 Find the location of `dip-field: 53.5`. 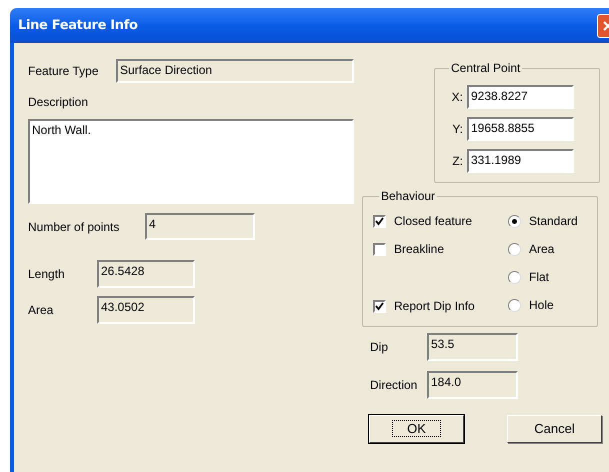

dip-field: 53.5 is located at coordinates (472, 347).